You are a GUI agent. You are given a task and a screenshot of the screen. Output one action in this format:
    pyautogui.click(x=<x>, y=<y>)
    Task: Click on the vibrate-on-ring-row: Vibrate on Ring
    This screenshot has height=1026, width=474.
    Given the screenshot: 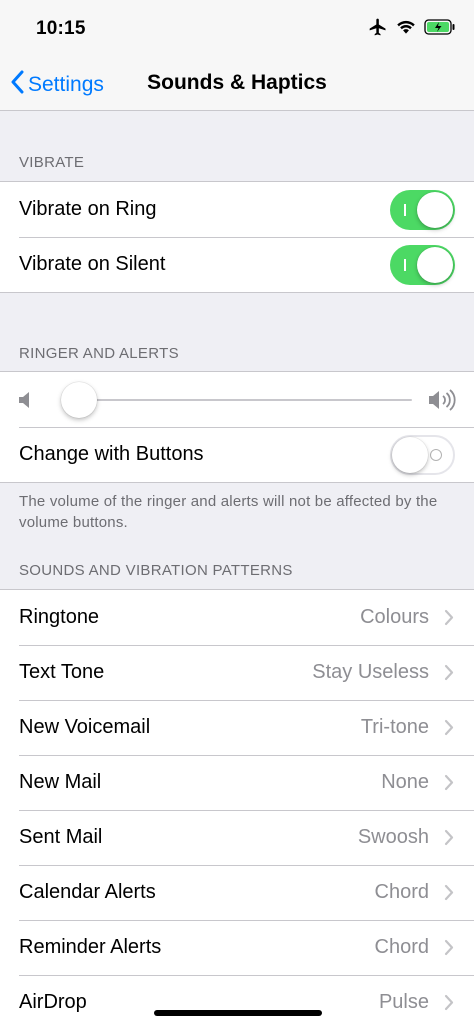 What is the action you would take?
    pyautogui.click(x=237, y=209)
    